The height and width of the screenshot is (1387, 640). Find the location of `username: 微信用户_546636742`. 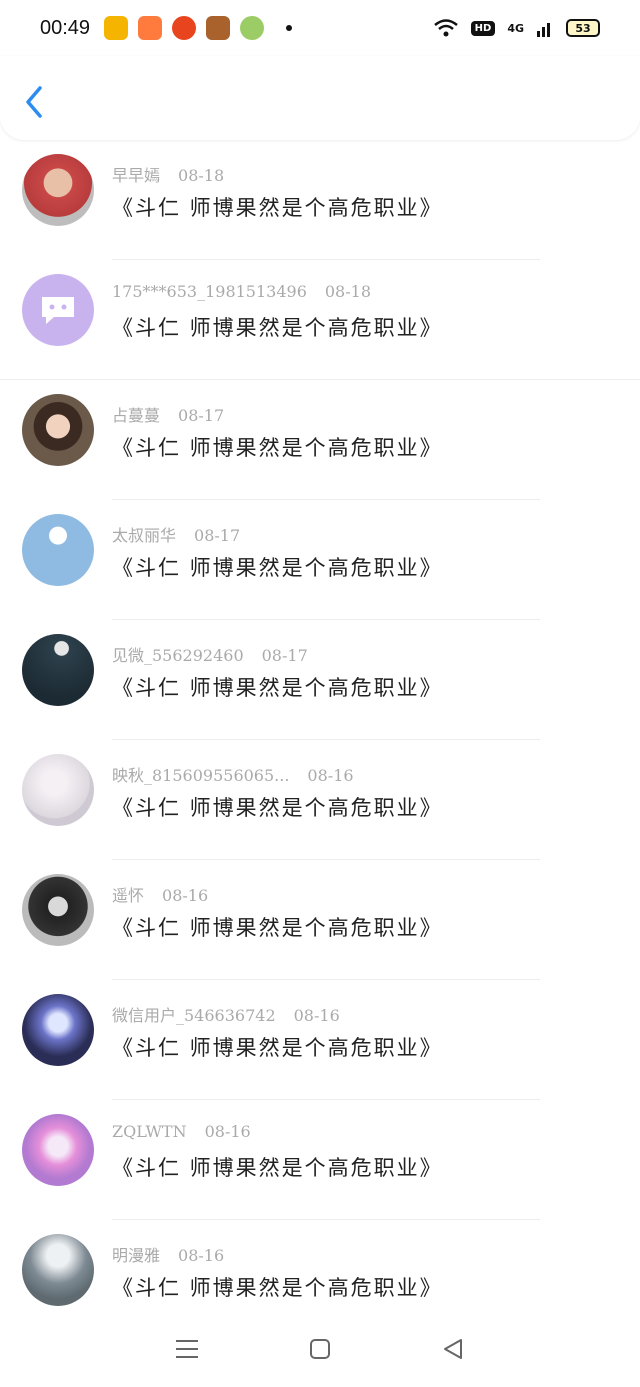

username: 微信用户_546636742 is located at coordinates (194, 1015).